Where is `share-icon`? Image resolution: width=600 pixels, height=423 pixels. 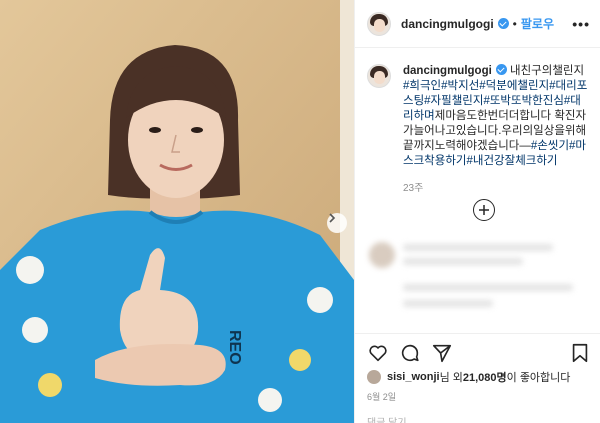 share-icon is located at coordinates (442, 353).